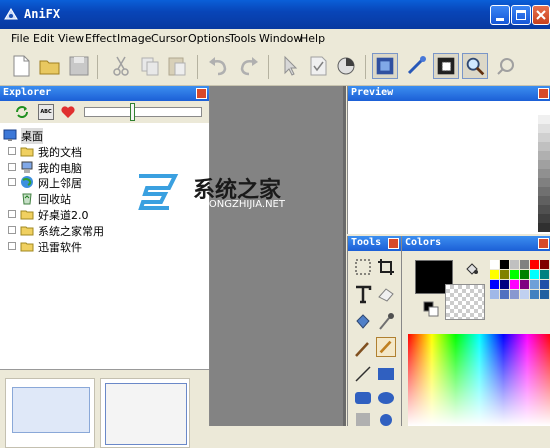 The width and height of the screenshot is (550, 448). What do you see at coordinates (363, 294) in the screenshot?
I see `text-tool-icon` at bounding box center [363, 294].